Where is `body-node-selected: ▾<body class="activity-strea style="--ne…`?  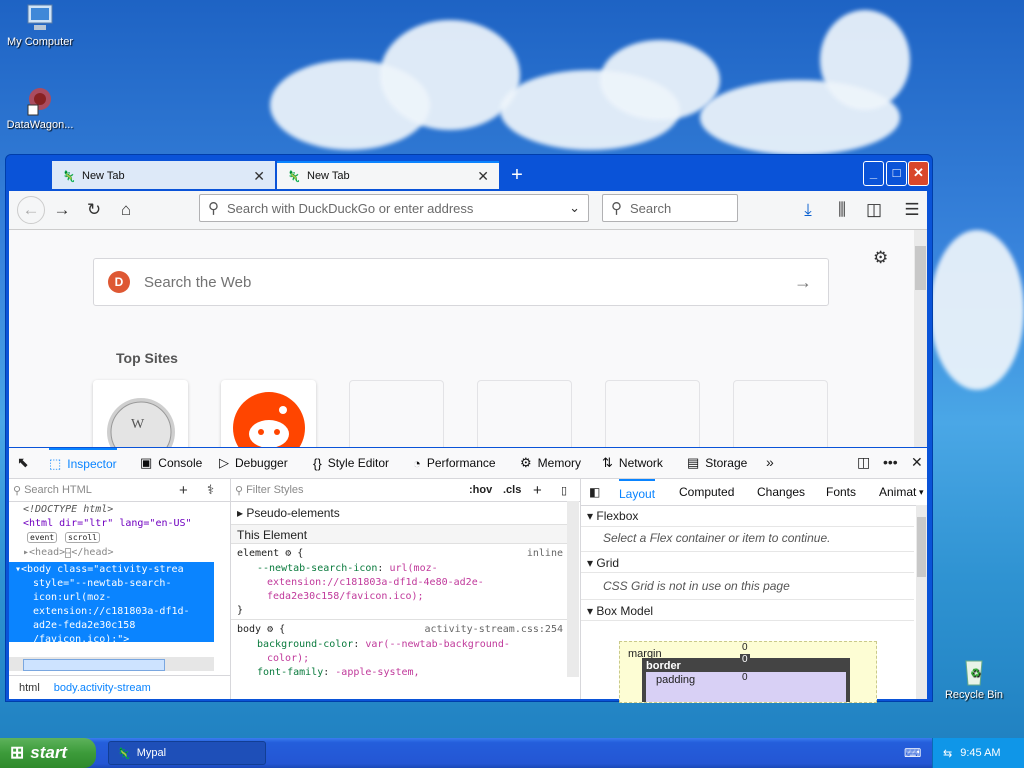
body-node-selected: ▾<body class="activity-strea style="--ne… is located at coordinates (111, 603).